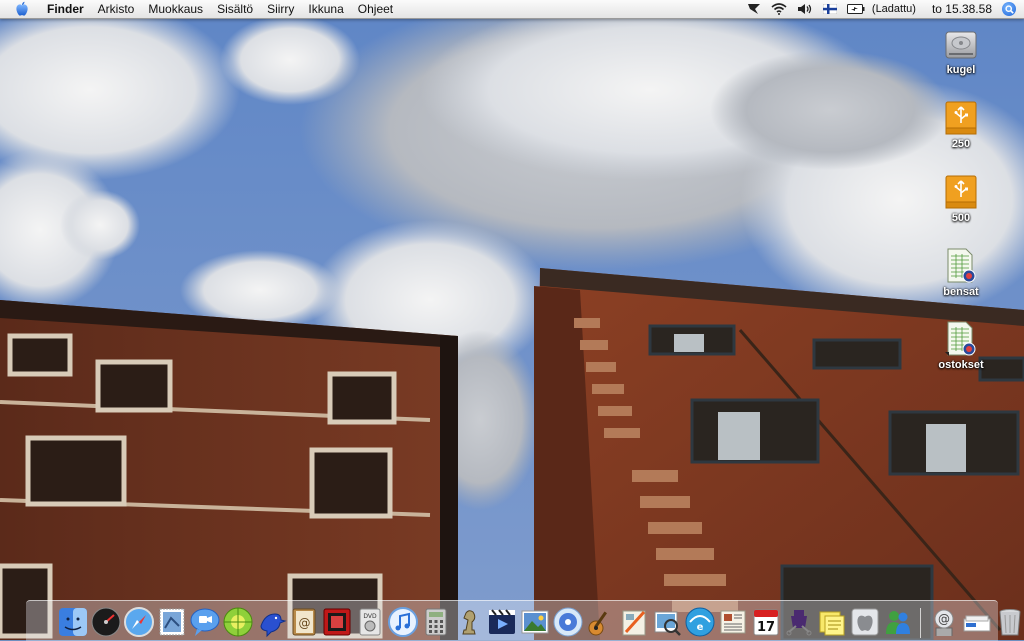 This screenshot has width=1024, height=641. Describe the element at coordinates (271, 622) in the screenshot. I see `bird-icon` at that location.